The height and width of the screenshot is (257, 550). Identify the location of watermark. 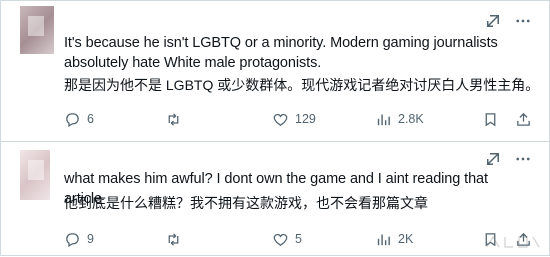
(513, 242).